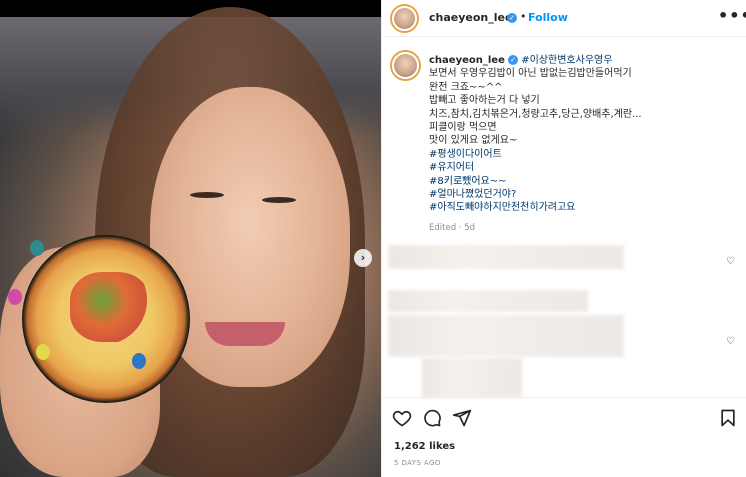  What do you see at coordinates (417, 463) in the screenshot?
I see `post-time-ago: 5 DAYS AGO` at bounding box center [417, 463].